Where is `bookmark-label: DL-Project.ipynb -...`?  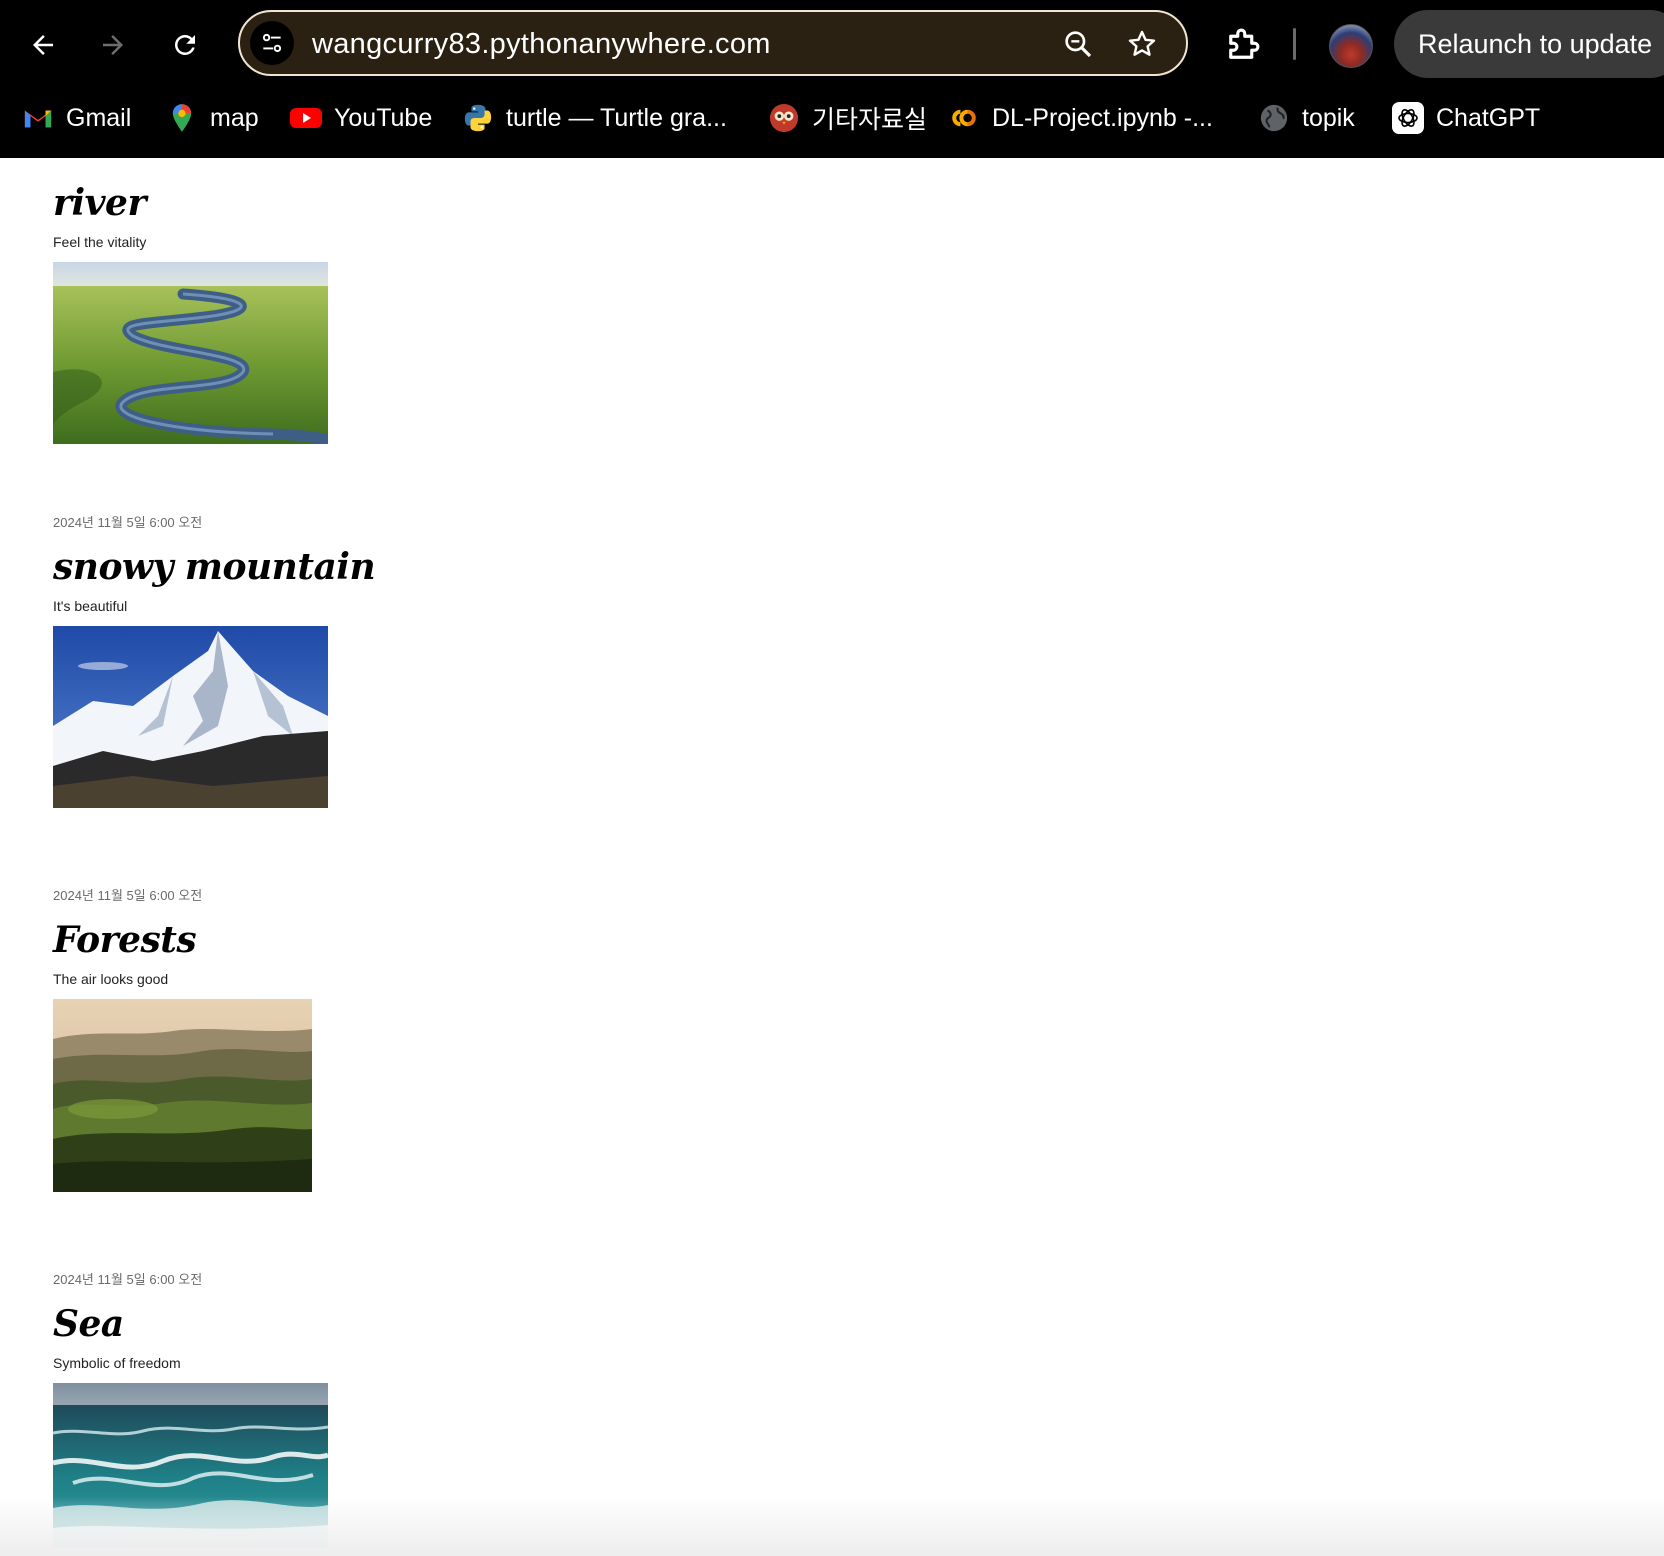 bookmark-label: DL-Project.ipynb -... is located at coordinates (1102, 117).